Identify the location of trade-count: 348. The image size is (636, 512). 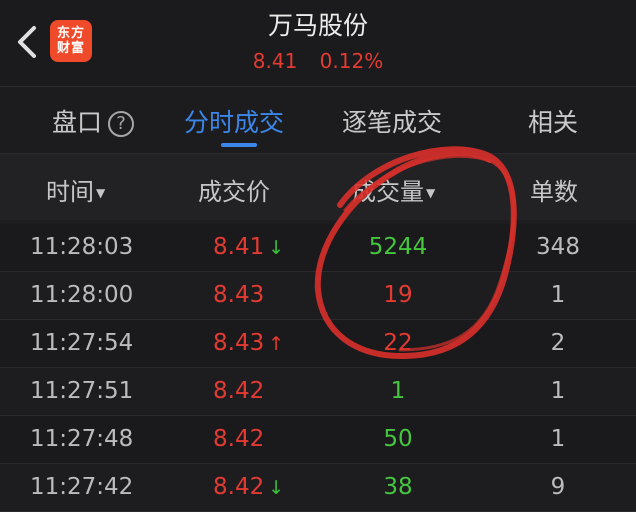
(558, 247).